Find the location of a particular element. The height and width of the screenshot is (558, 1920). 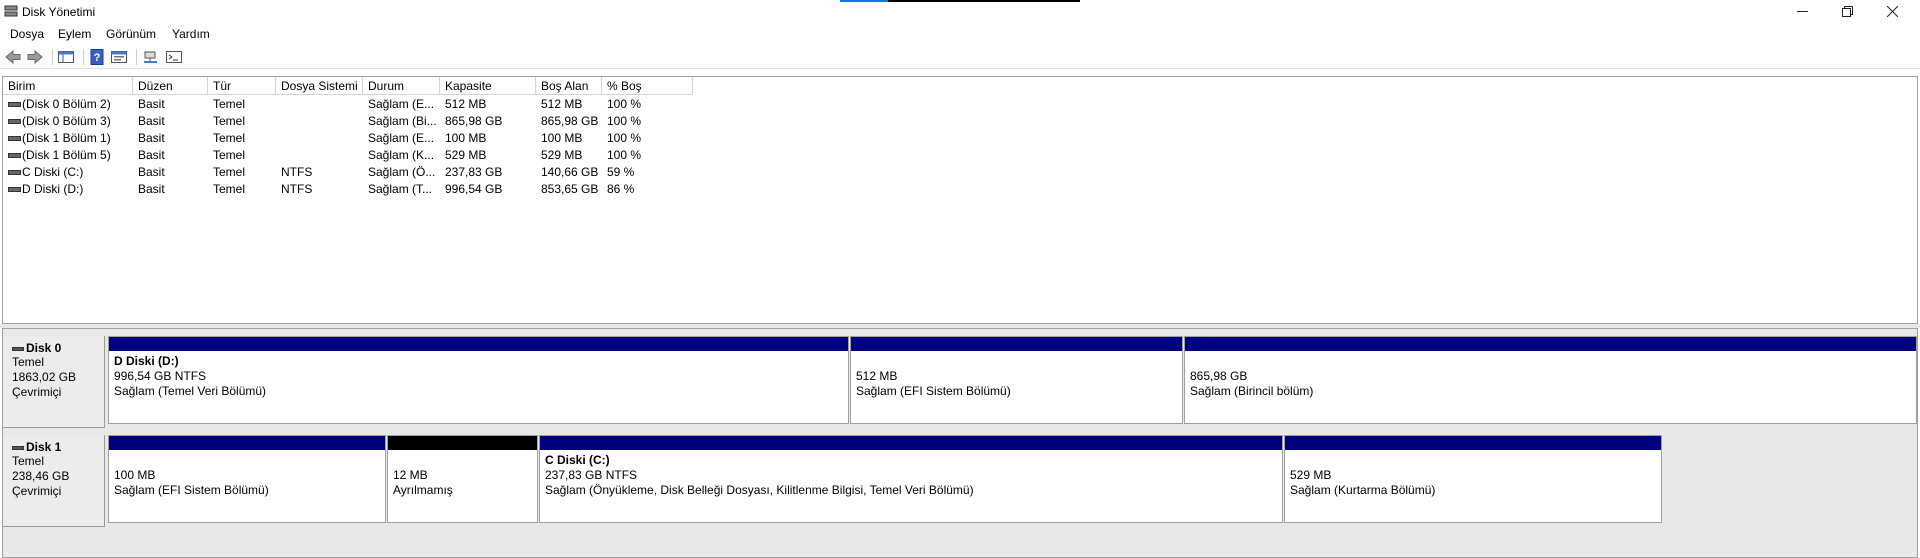

column-header-kapasite: Kapasite is located at coordinates (488, 86).